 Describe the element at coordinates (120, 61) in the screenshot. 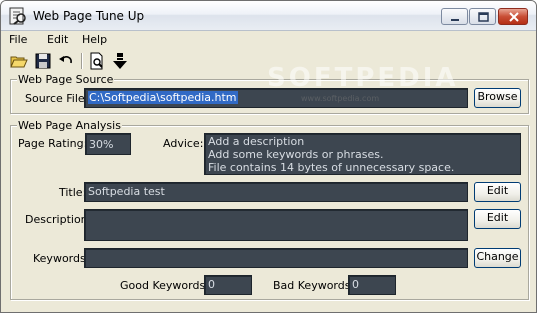

I see `download-arrow-icon` at that location.